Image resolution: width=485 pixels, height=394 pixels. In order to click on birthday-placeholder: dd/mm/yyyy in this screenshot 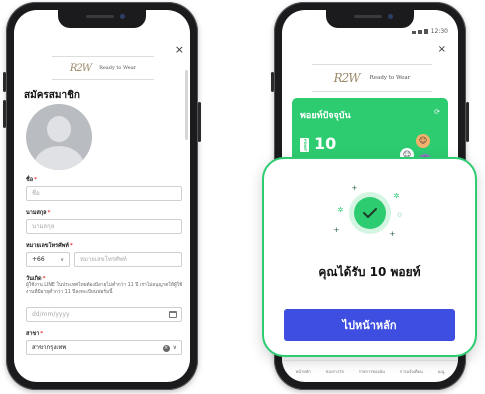, I will do `click(51, 314)`.